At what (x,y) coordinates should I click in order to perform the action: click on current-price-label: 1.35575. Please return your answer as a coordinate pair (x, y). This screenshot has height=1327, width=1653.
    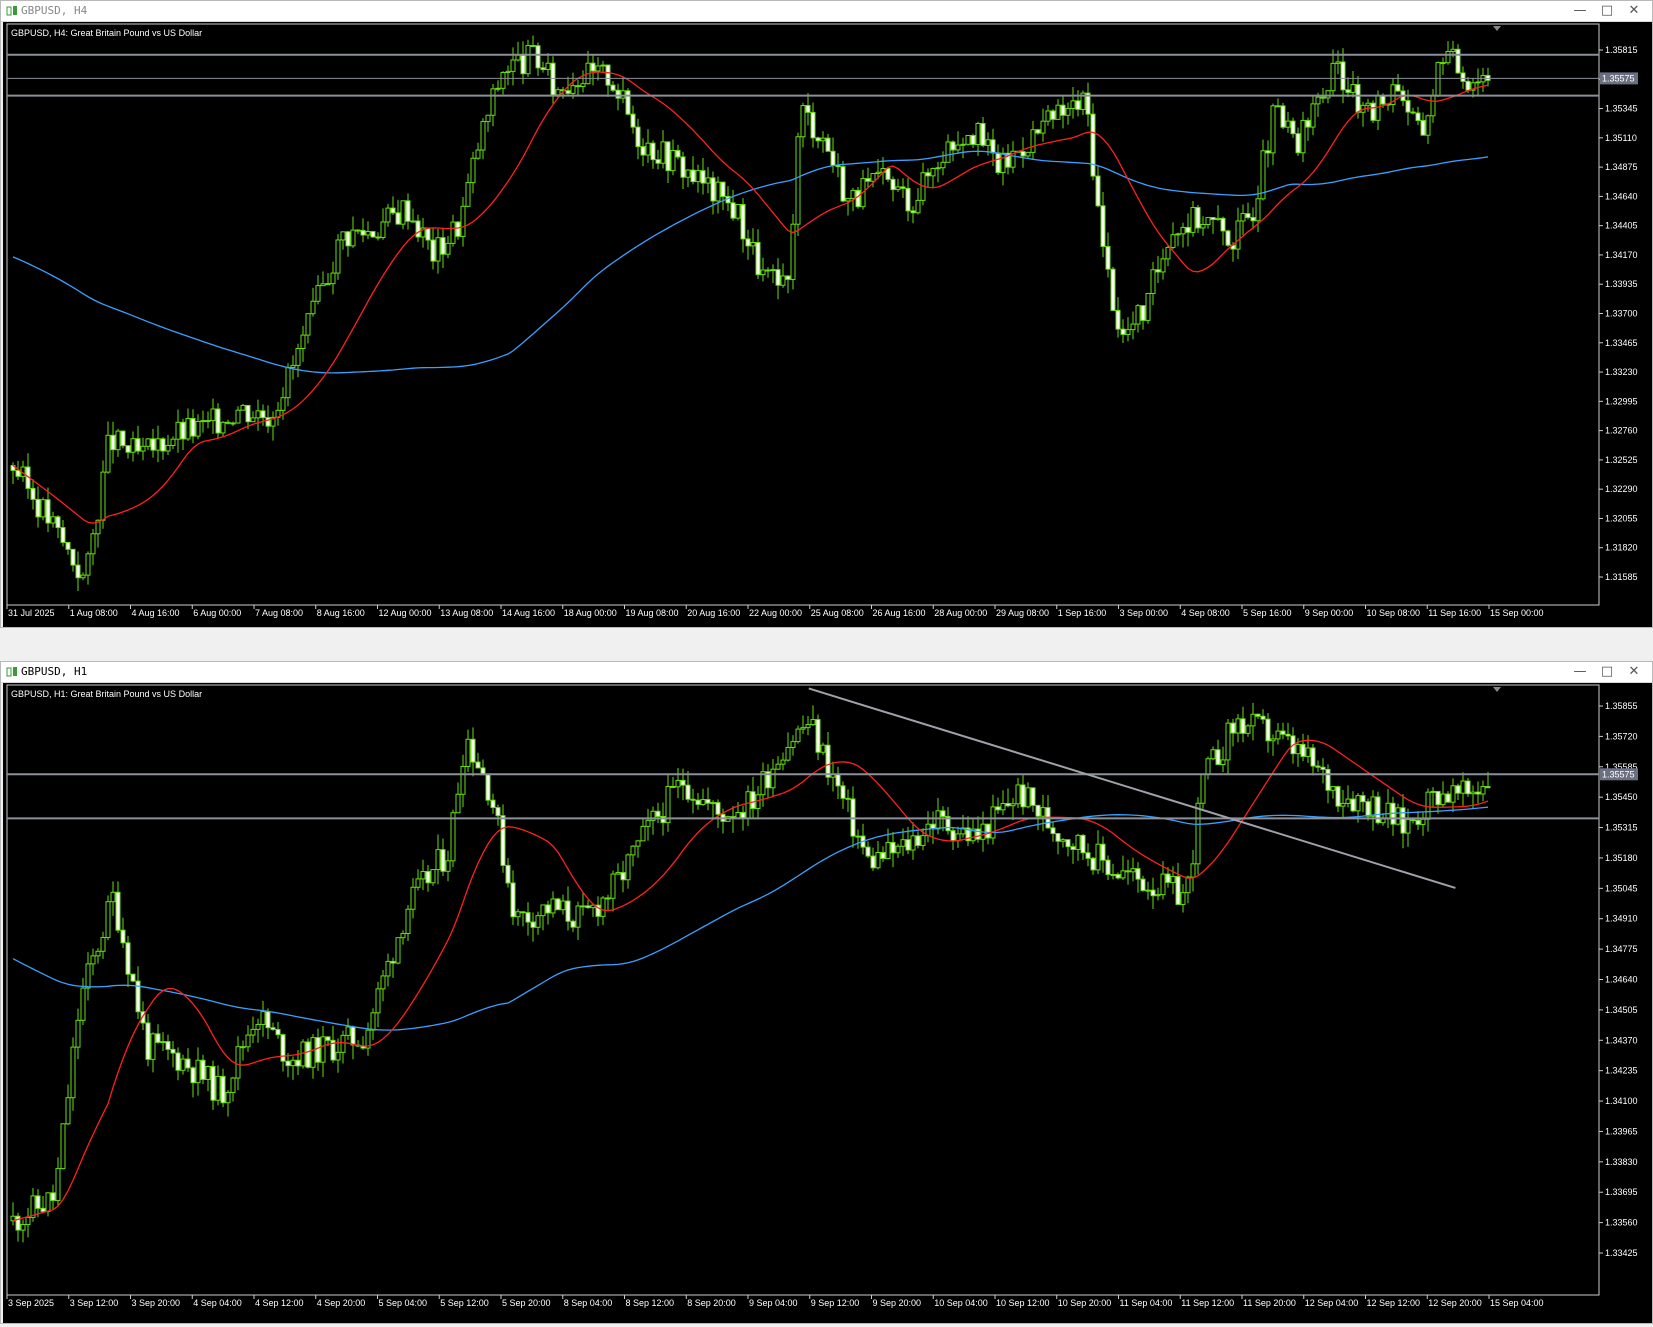
    Looking at the image, I should click on (1618, 774).